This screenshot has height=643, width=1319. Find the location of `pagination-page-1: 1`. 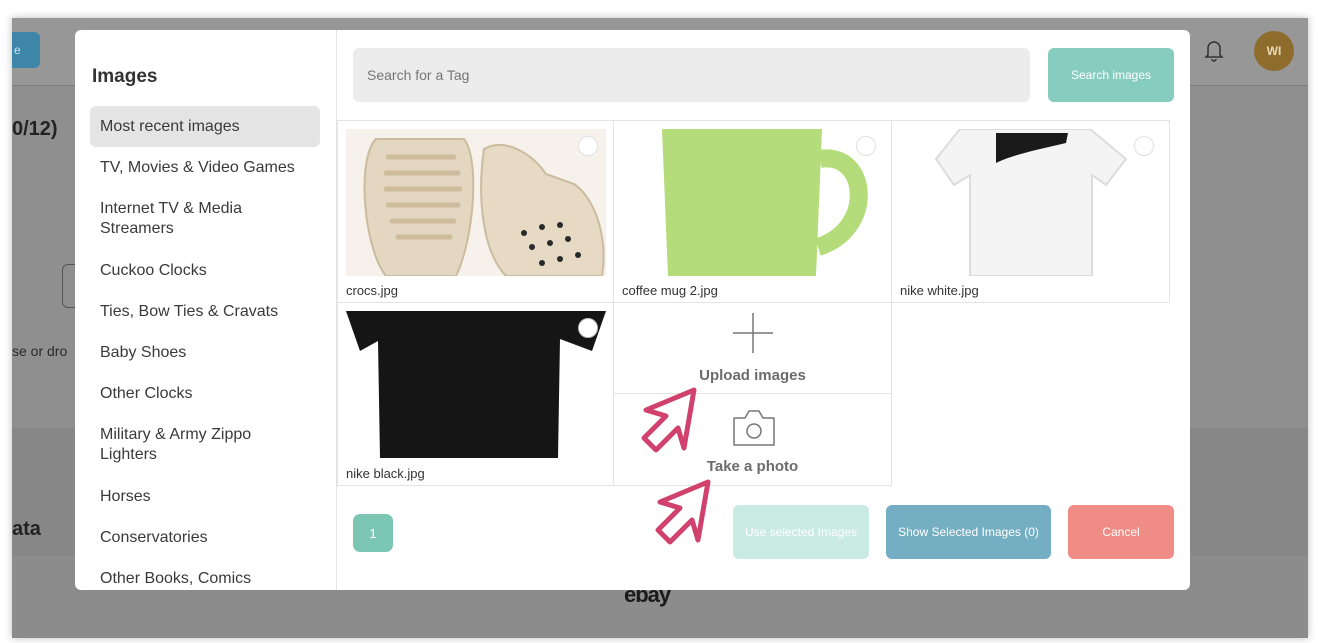

pagination-page-1: 1 is located at coordinates (373, 533).